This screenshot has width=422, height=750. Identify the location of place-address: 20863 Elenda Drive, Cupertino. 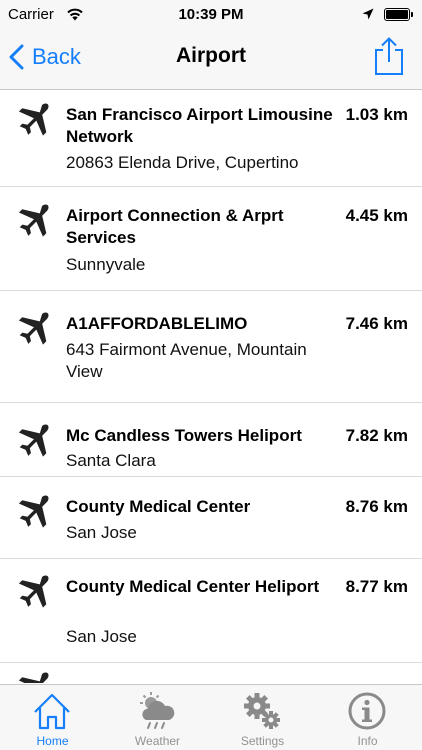
(182, 162).